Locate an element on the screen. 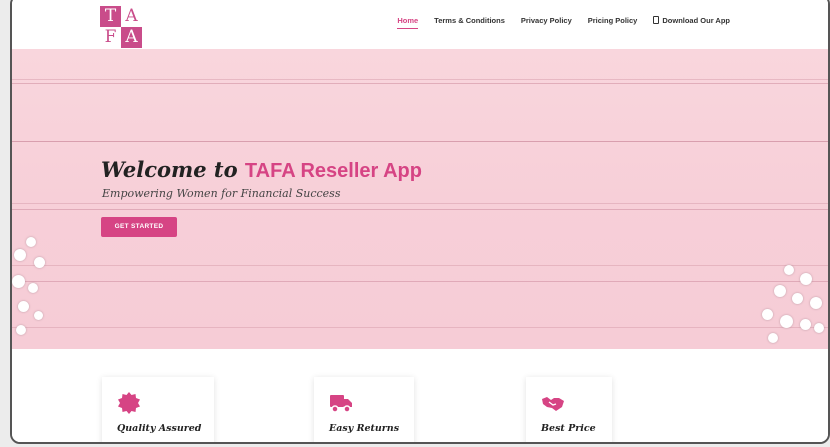 The image size is (830, 447). logo-letter-f: F is located at coordinates (110, 37).